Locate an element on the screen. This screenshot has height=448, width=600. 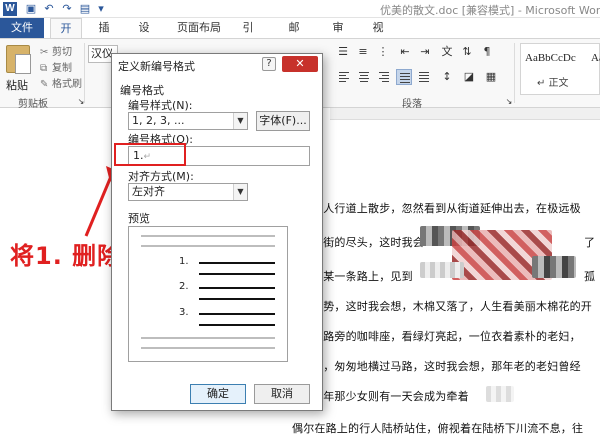
preview-number: 3. is located at coordinates (184, 312).